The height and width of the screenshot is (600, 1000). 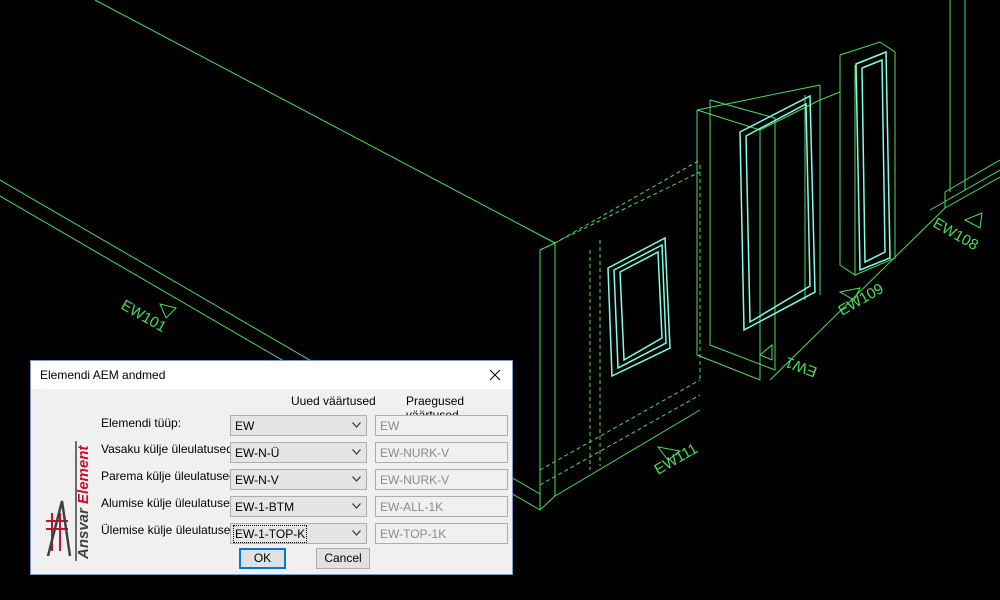 What do you see at coordinates (861, 299) in the screenshot?
I see `cad-label-ew109: EW109` at bounding box center [861, 299].